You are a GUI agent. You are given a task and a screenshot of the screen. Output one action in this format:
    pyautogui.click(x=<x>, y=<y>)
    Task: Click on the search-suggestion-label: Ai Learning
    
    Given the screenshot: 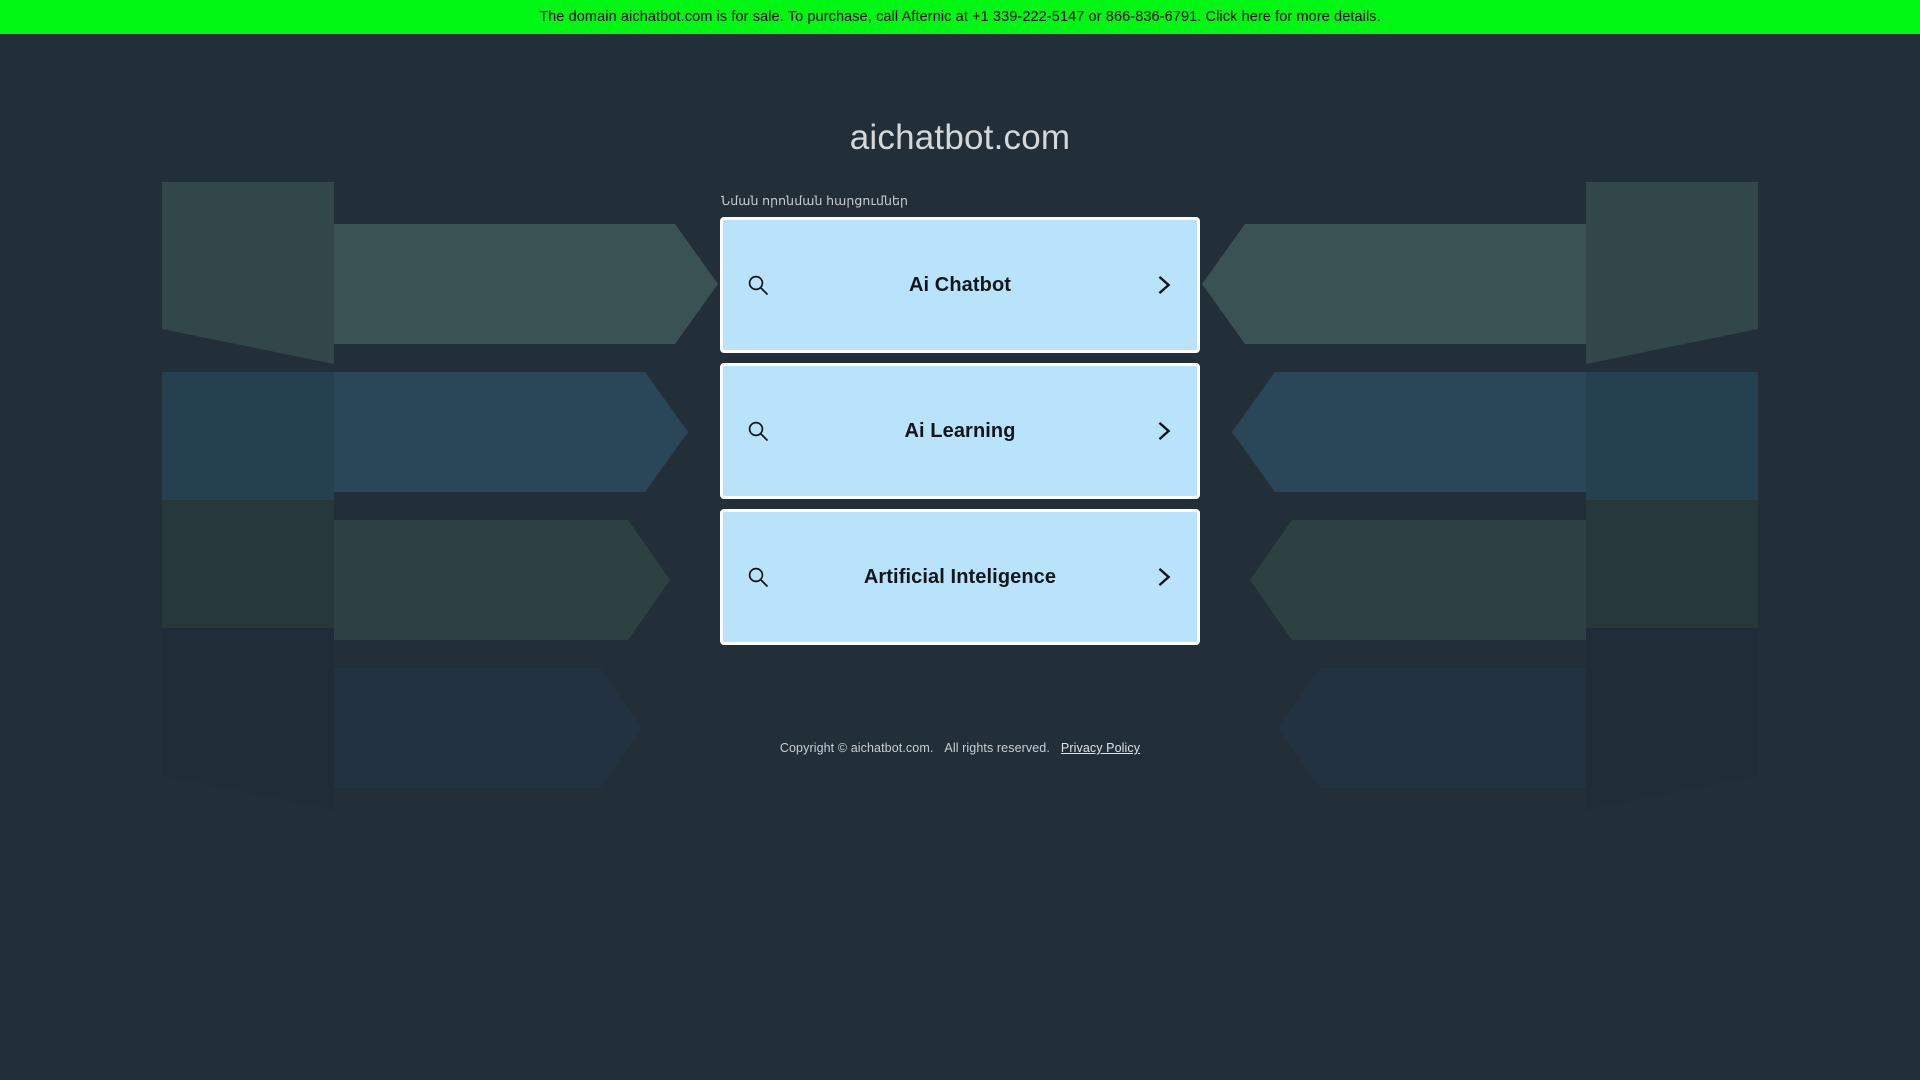 What is the action you would take?
    pyautogui.click(x=960, y=430)
    